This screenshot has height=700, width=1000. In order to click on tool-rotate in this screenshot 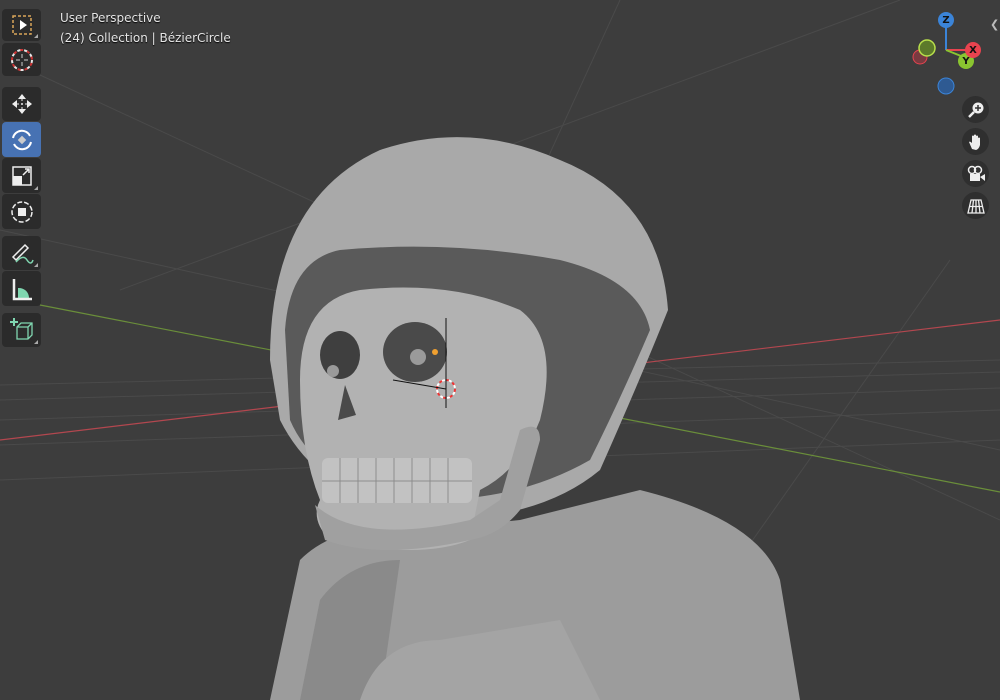, I will do `click(21, 139)`.